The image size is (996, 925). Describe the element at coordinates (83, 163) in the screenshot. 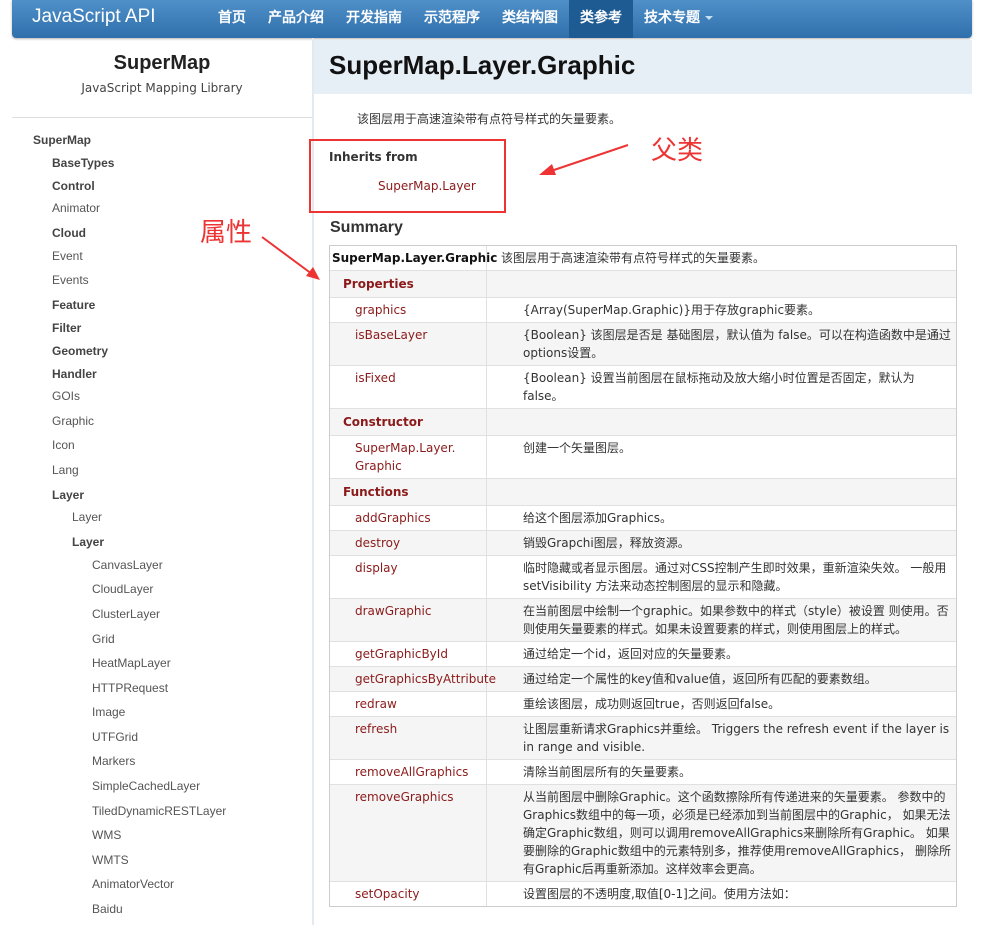

I see `tree-item: BaseTypes` at that location.